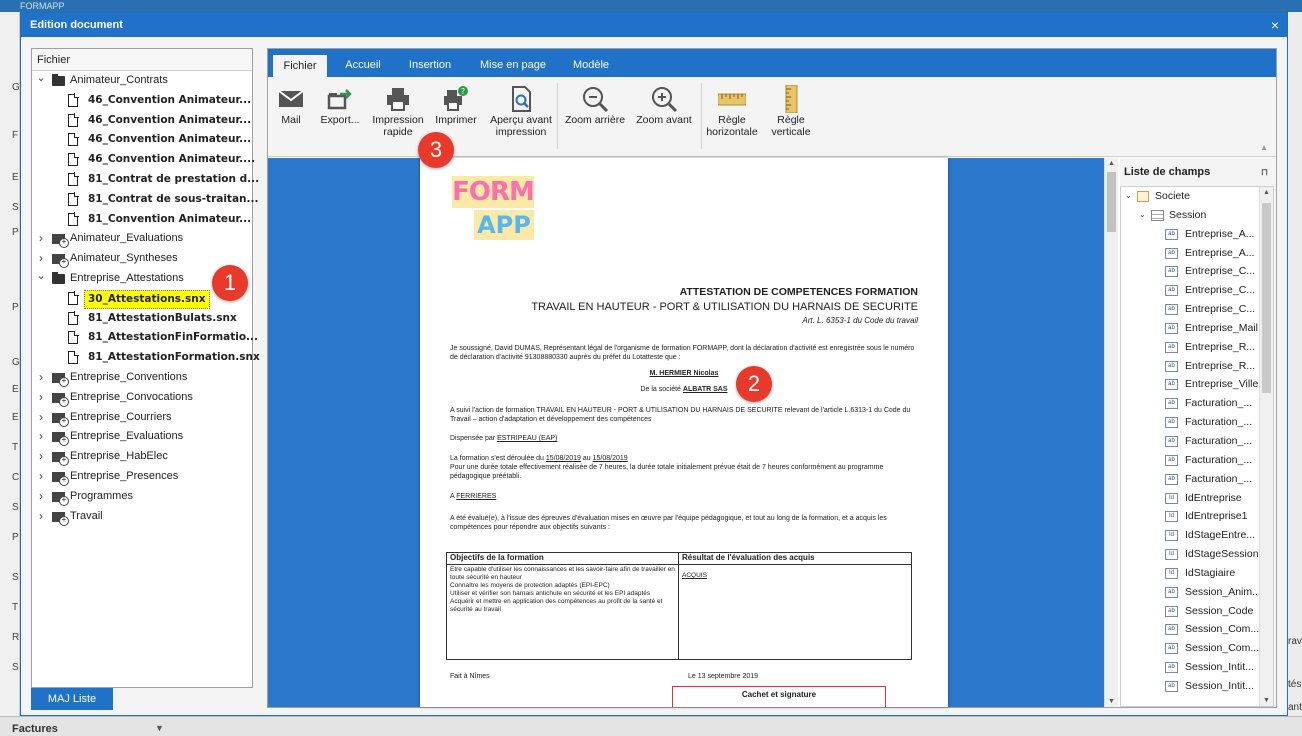 This screenshot has width=1302, height=736. I want to click on close-icon: ×, so click(1275, 25).